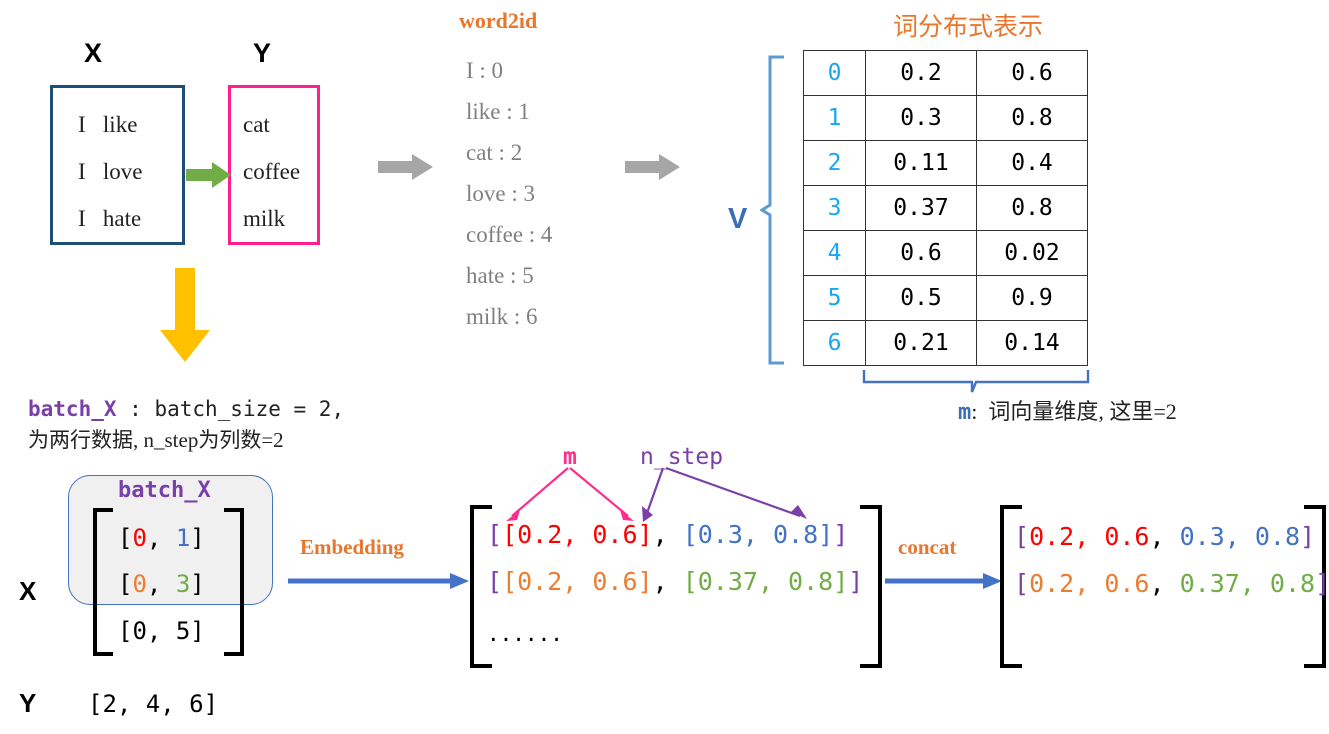 This screenshot has width=1329, height=734. Describe the element at coordinates (110, 218) in the screenshot. I see `x-row-2: I hate` at that location.